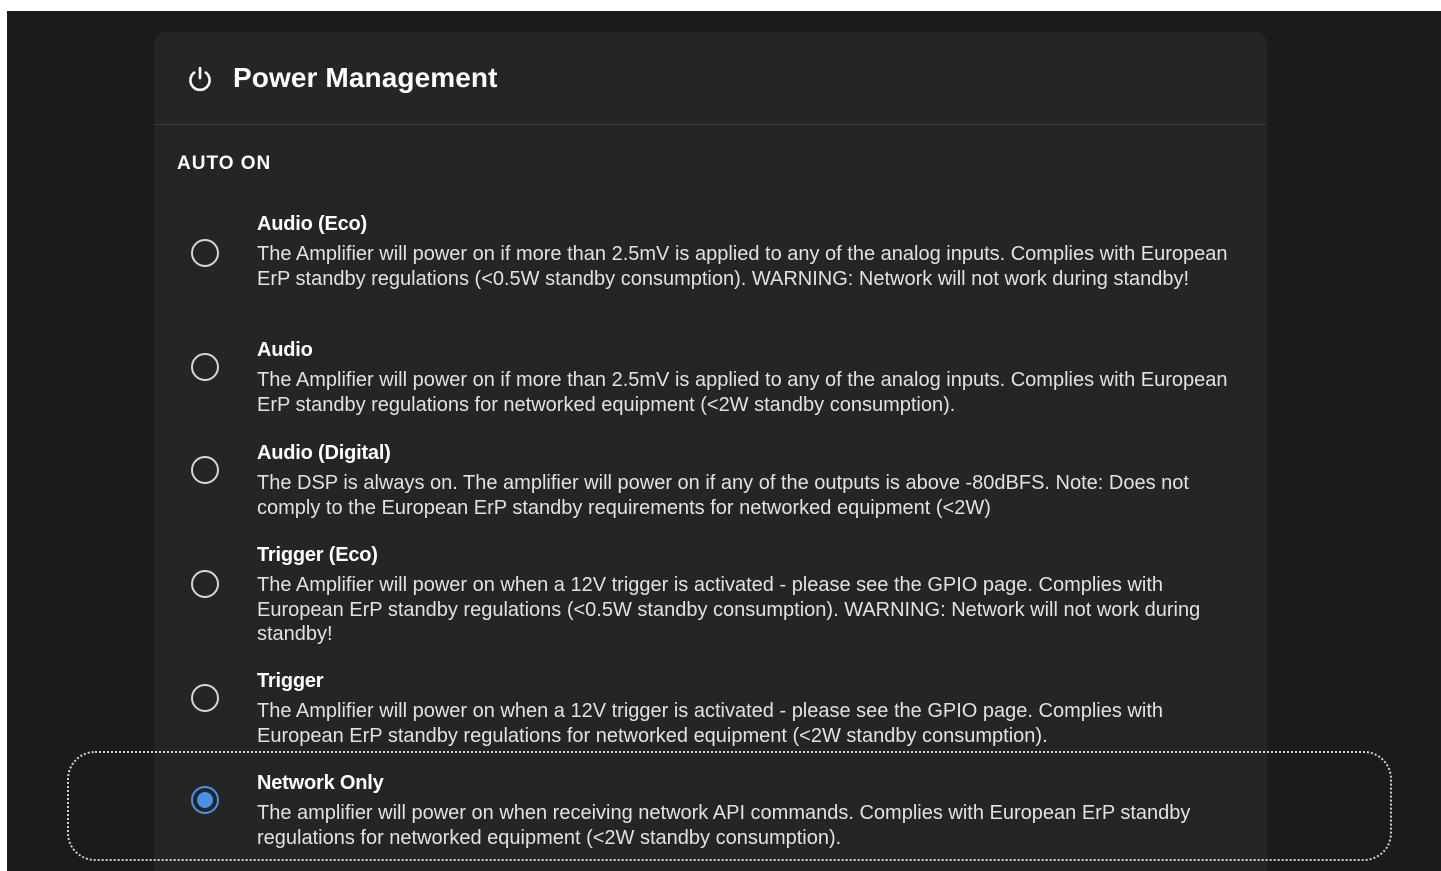 The height and width of the screenshot is (871, 1441). What do you see at coordinates (205, 584) in the screenshot?
I see `radio-trigger-eco` at bounding box center [205, 584].